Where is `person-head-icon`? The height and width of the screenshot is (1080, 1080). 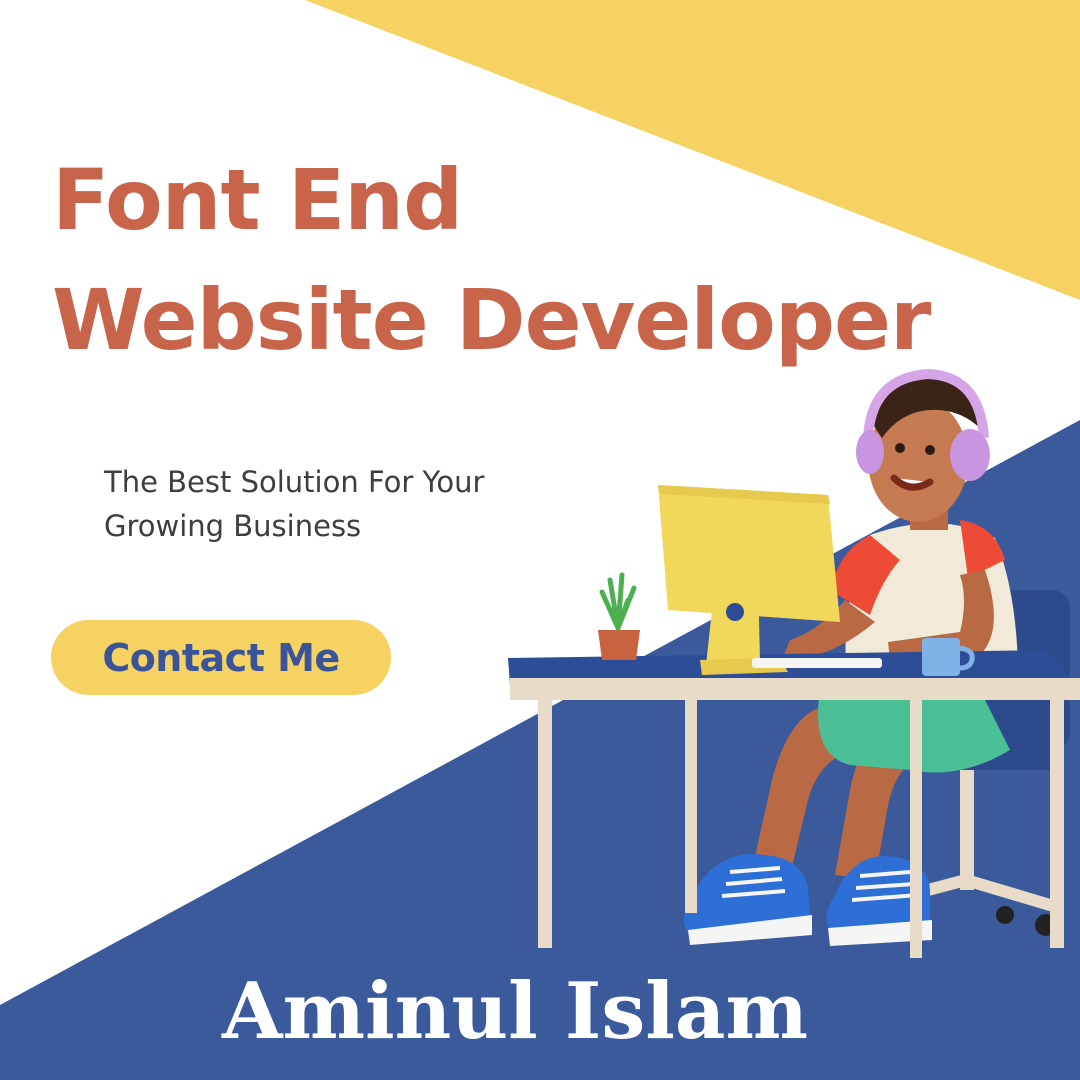
person-head-icon is located at coordinates (923, 449).